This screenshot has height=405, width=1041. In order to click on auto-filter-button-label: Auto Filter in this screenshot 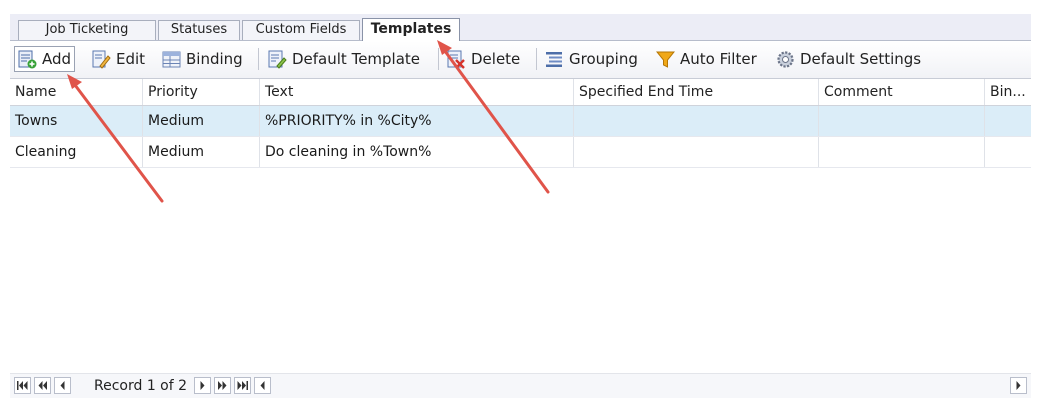, I will do `click(718, 59)`.